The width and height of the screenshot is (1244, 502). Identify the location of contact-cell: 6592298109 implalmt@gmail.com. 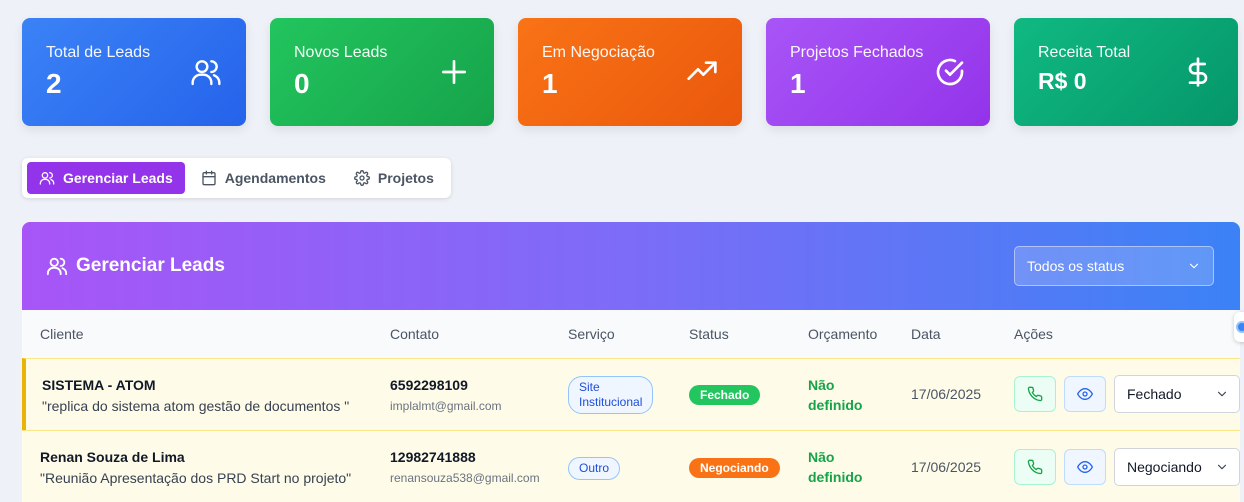
(446, 395).